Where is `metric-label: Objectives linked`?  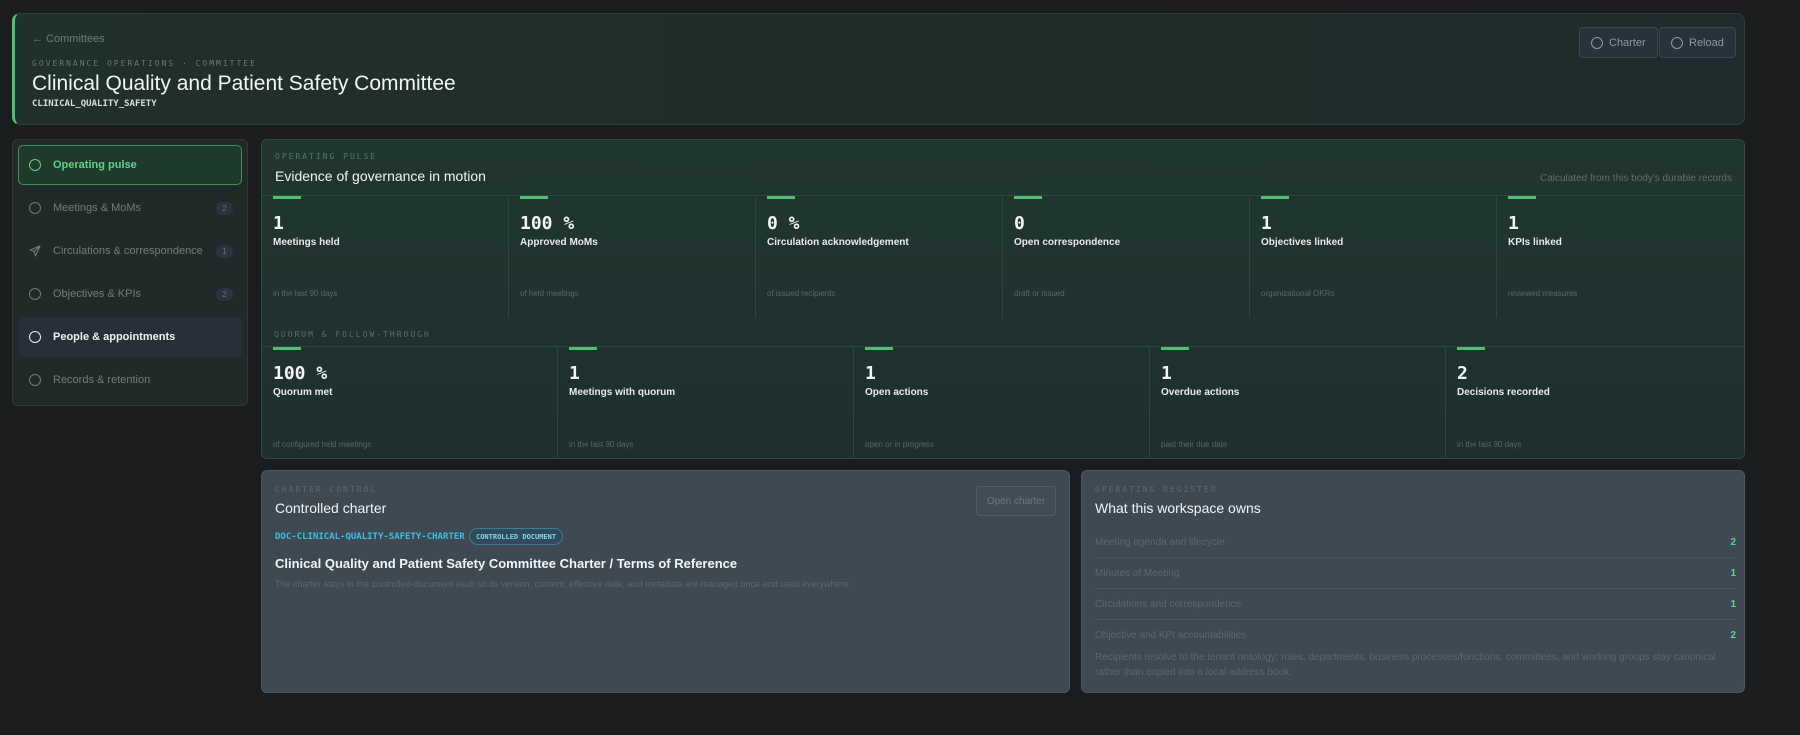
metric-label: Objectives linked is located at coordinates (1302, 242).